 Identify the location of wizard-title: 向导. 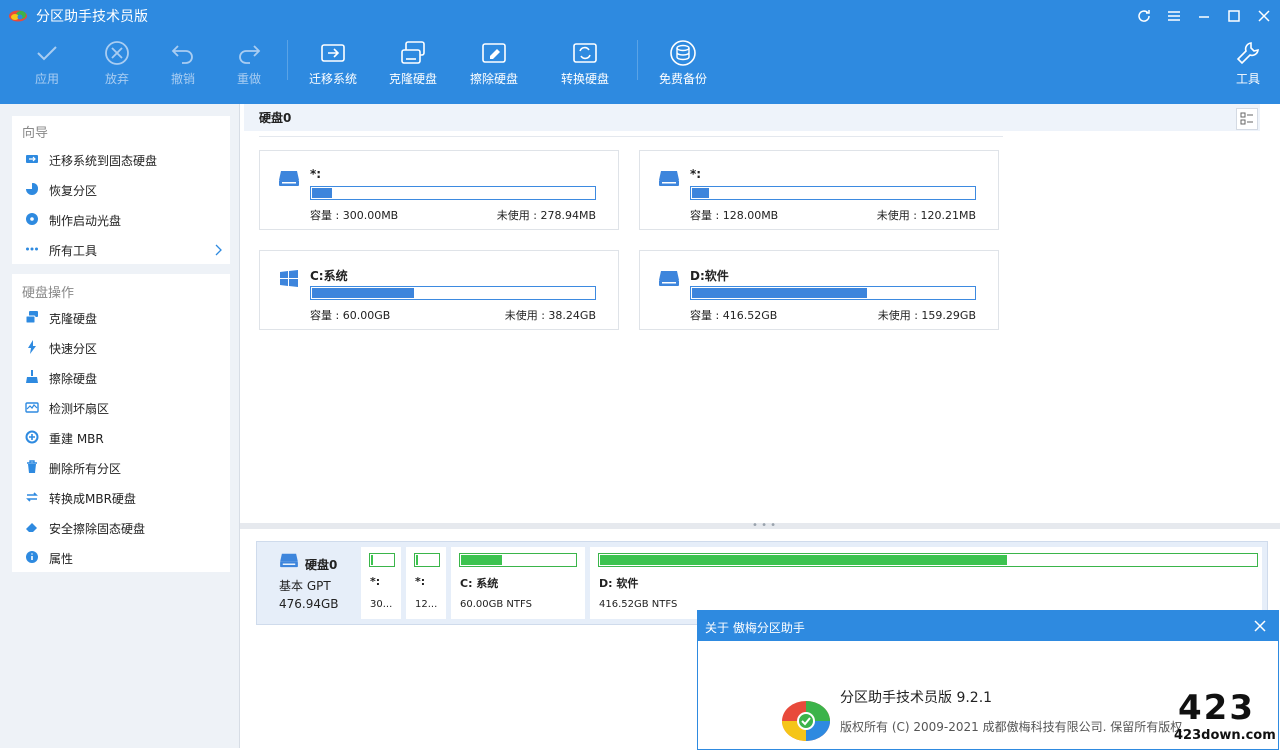
(35, 133).